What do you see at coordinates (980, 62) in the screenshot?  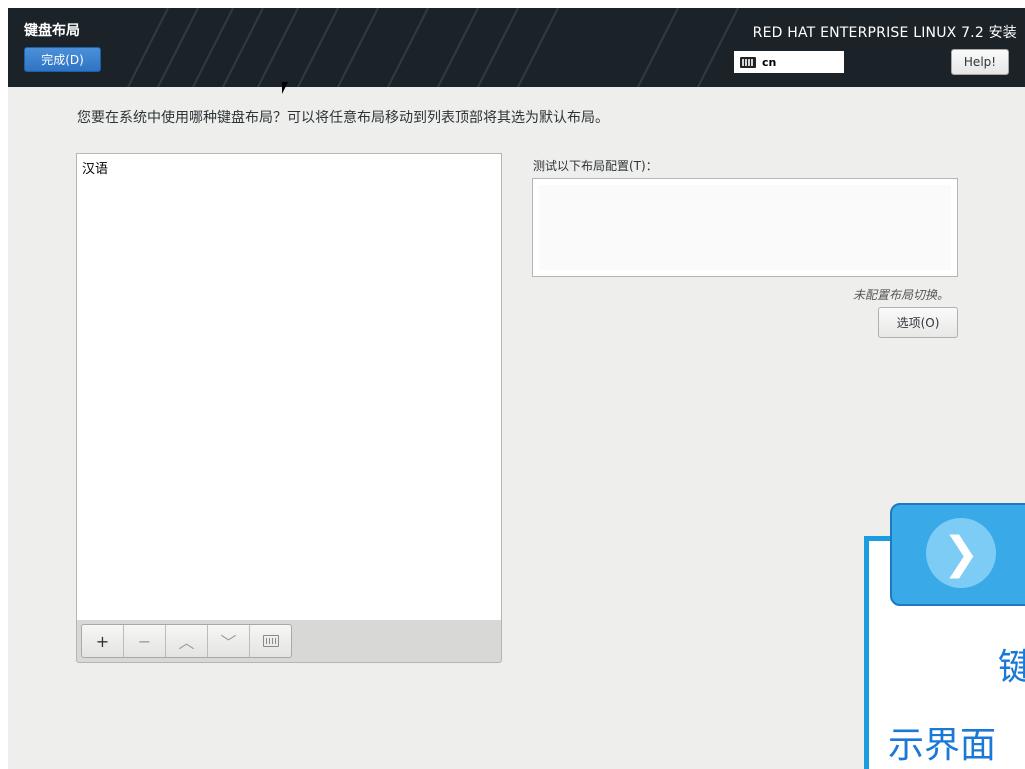 I see `help-button: Help!` at bounding box center [980, 62].